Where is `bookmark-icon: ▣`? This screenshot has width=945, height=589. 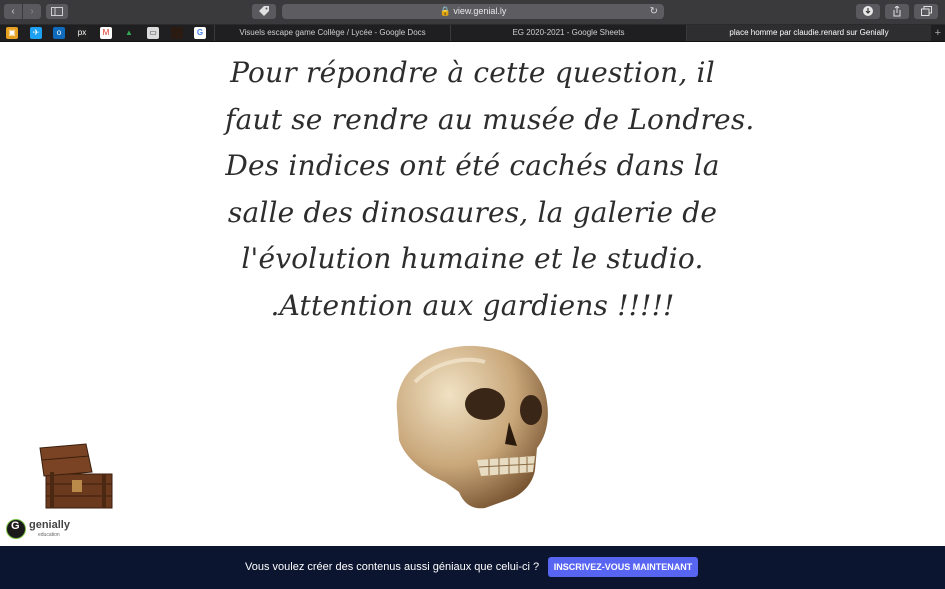 bookmark-icon: ▣ is located at coordinates (12, 33).